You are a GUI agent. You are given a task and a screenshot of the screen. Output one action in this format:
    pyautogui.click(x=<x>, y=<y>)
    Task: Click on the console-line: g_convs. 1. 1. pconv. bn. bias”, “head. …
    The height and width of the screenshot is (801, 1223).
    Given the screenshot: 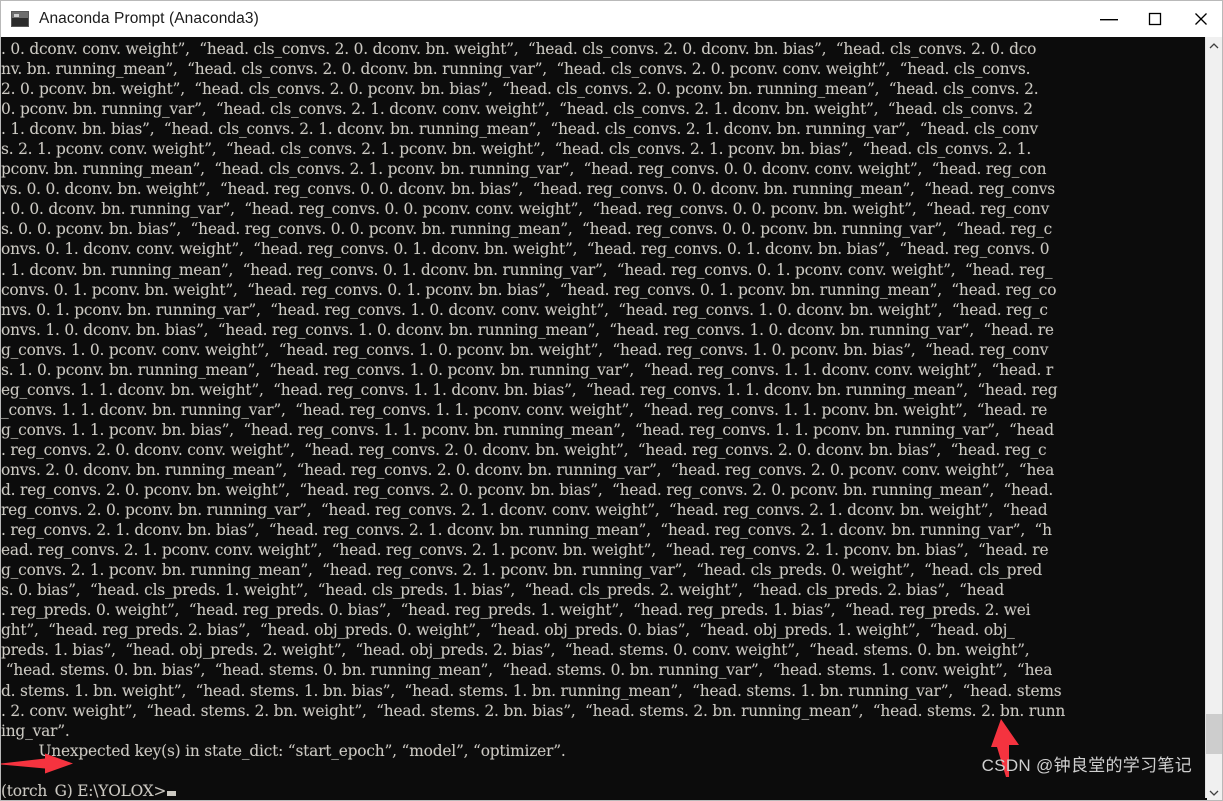 What is the action you would take?
    pyautogui.click(x=527, y=429)
    